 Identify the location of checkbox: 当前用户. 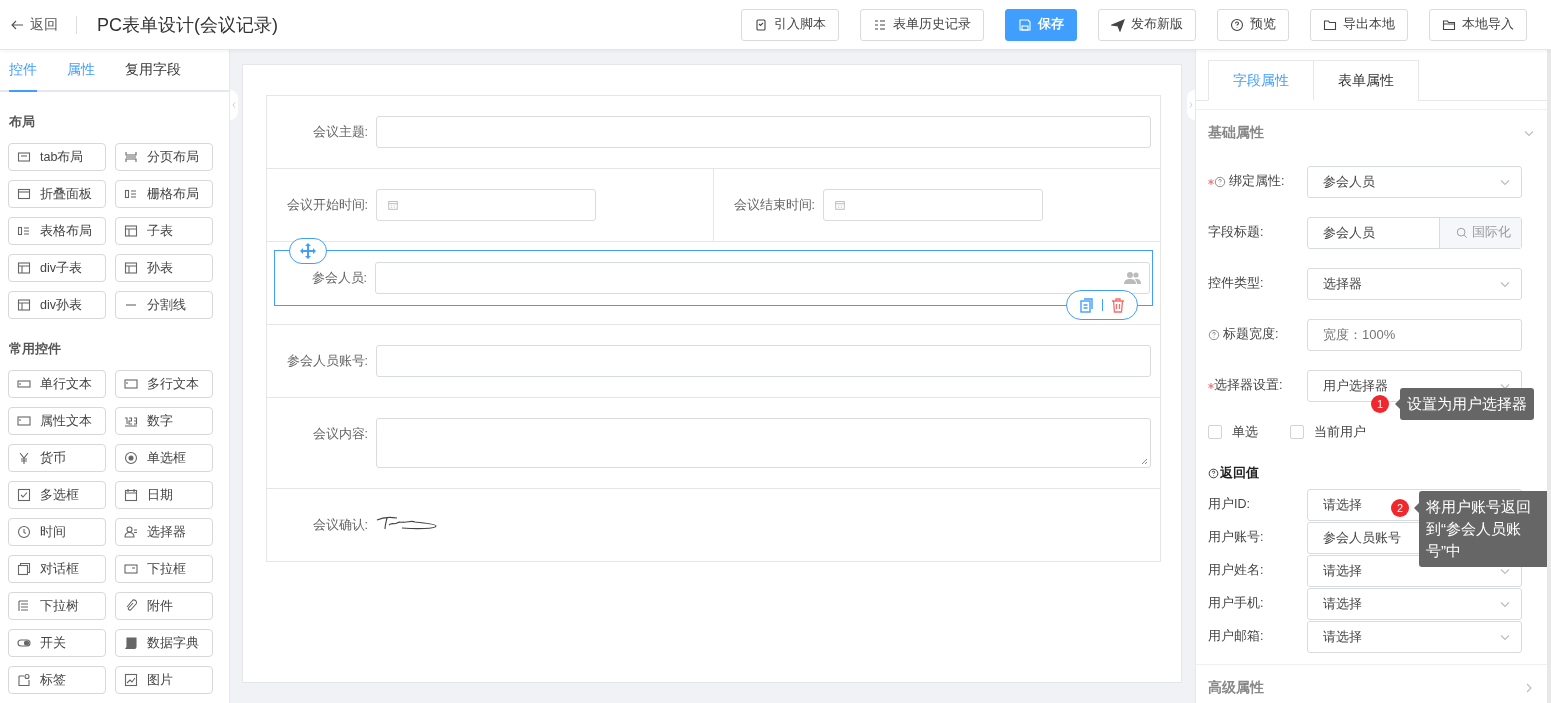
(1328, 432).